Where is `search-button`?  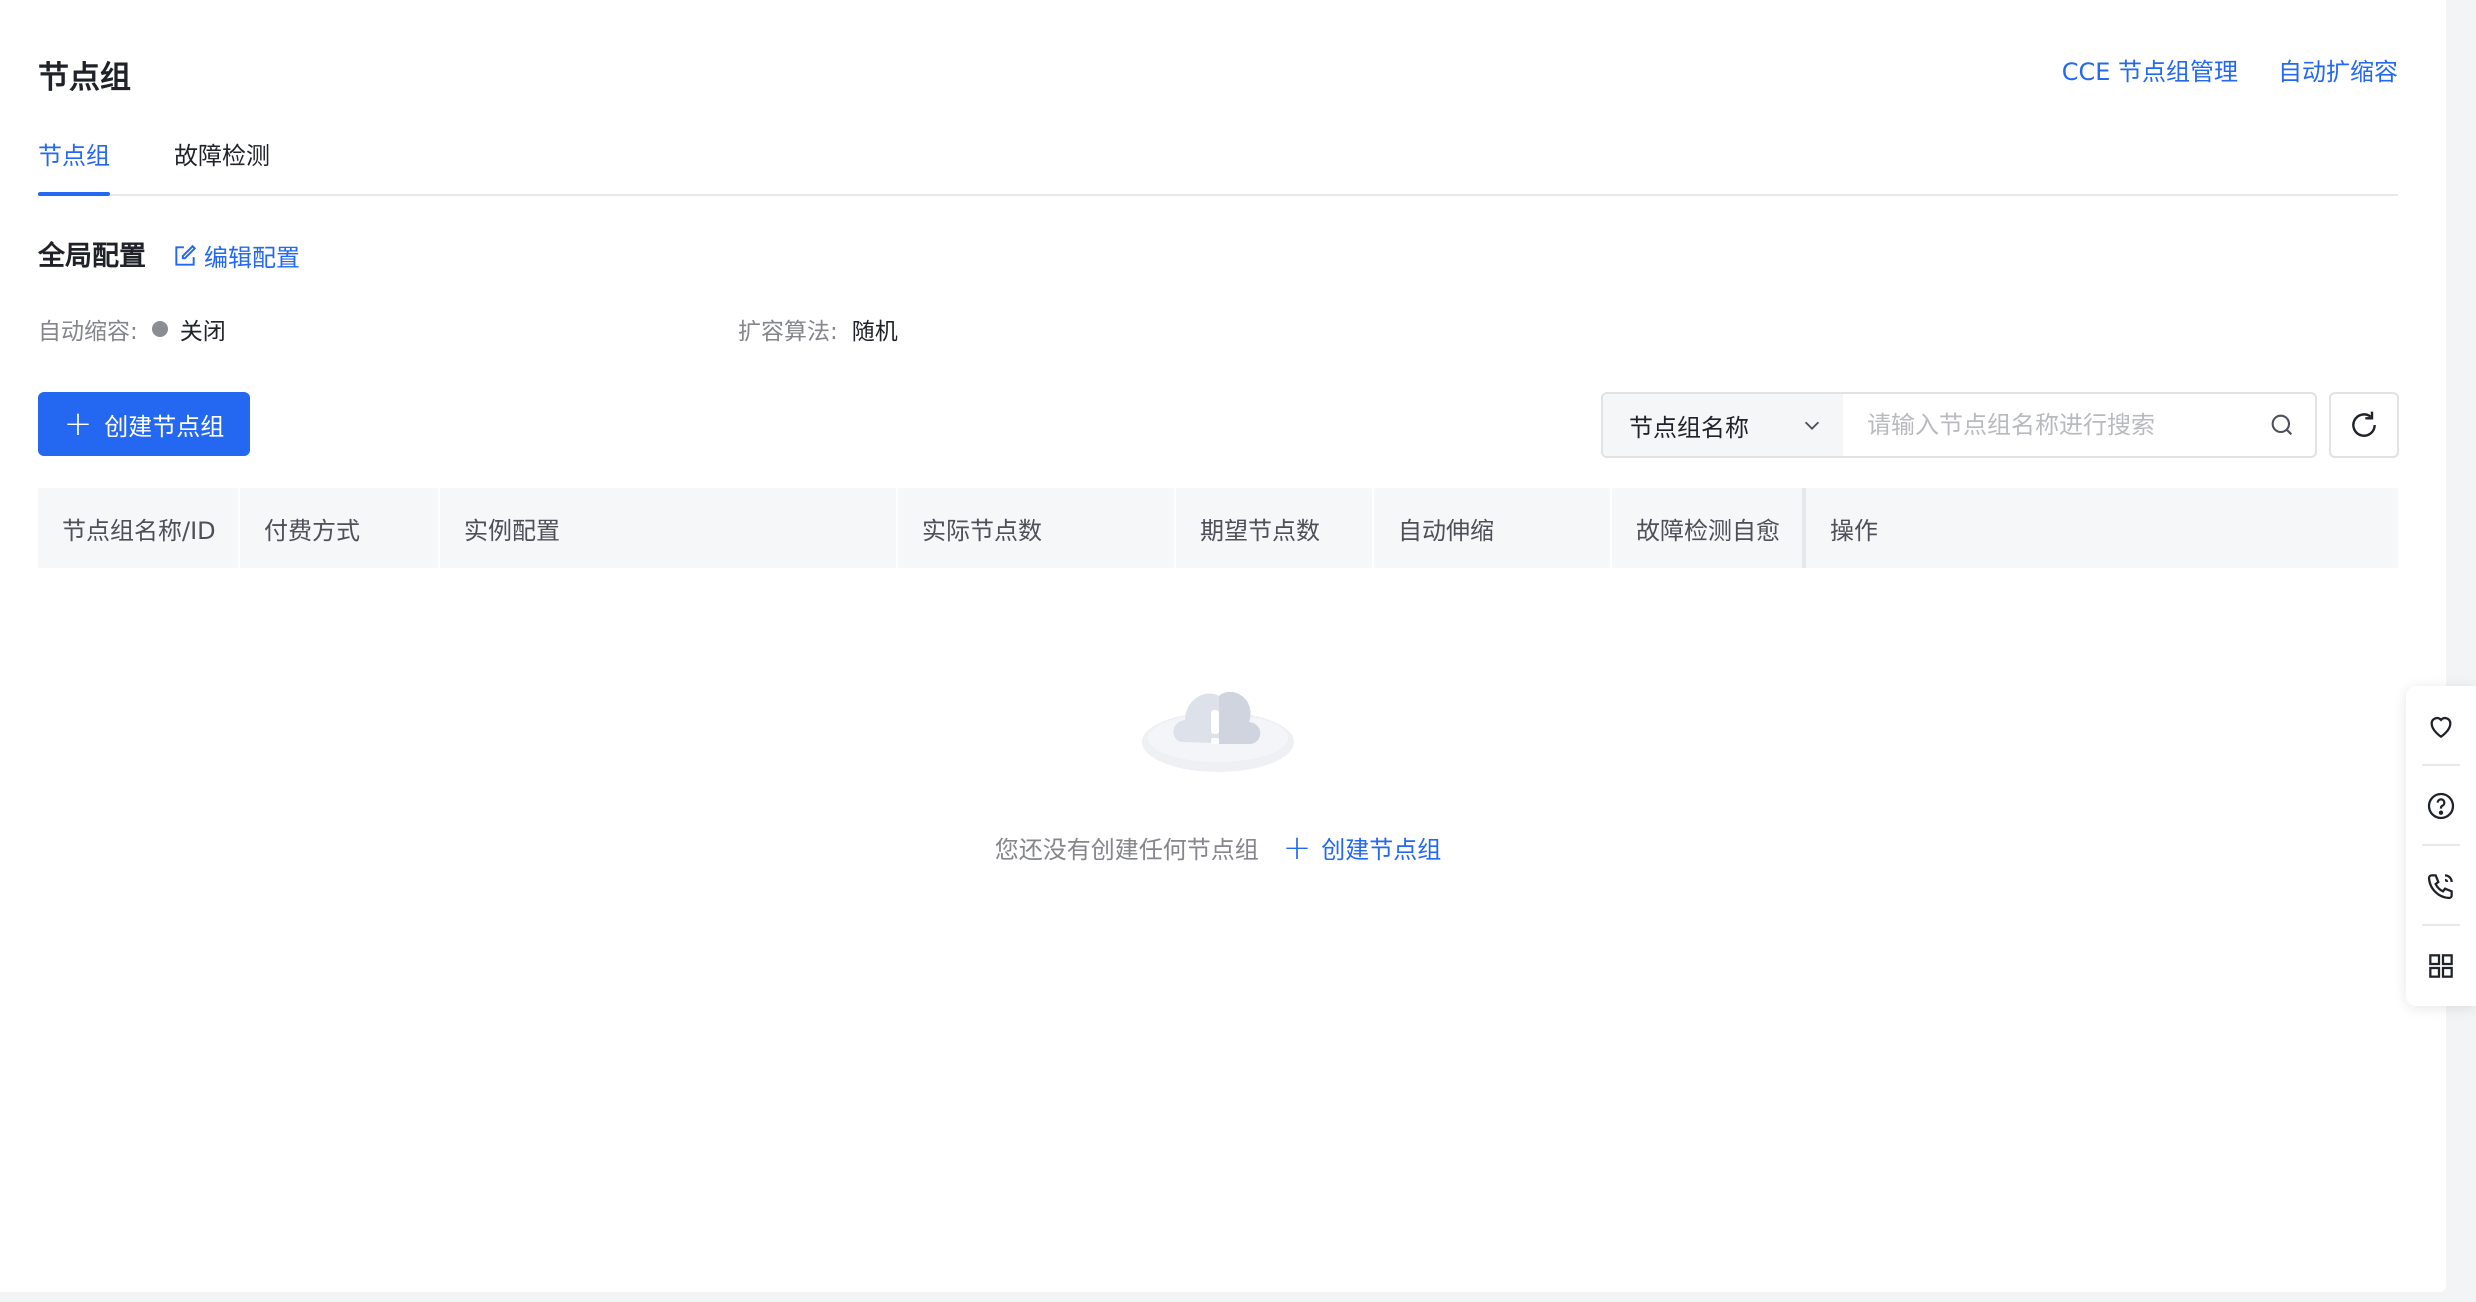
search-button is located at coordinates (2282, 425).